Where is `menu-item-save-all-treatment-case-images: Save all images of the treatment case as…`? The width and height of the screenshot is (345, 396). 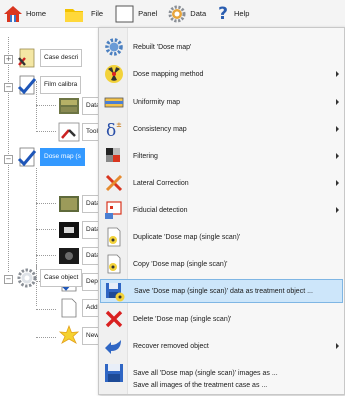 menu-item-save-all-treatment-case-images: Save all images of the treatment case as… is located at coordinates (221, 387).